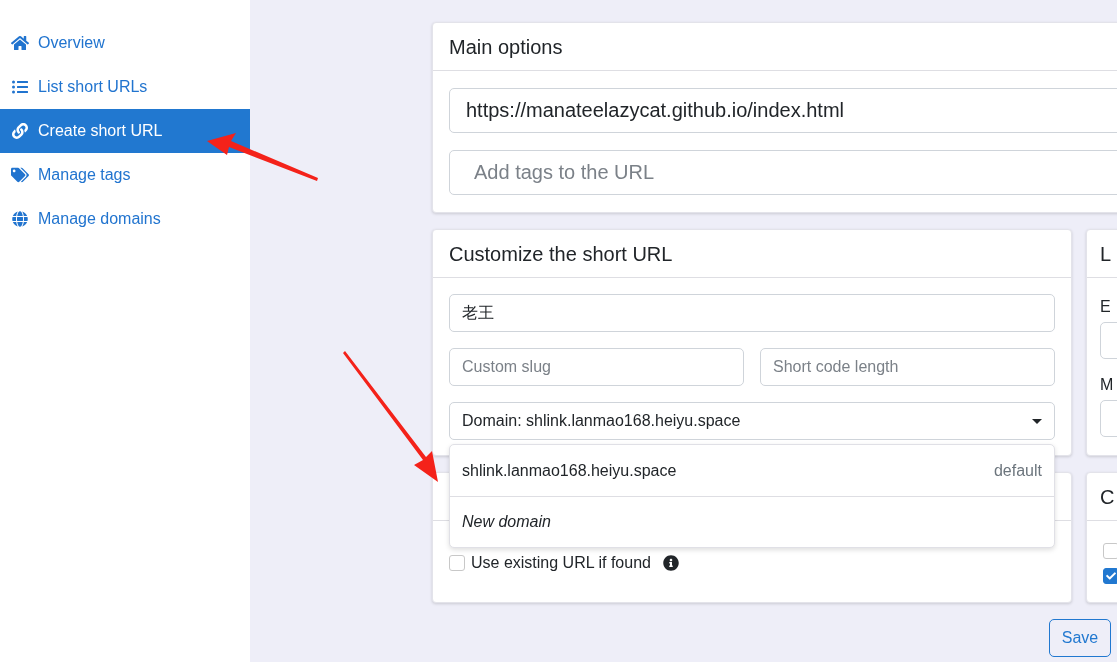 This screenshot has width=1117, height=662. What do you see at coordinates (125, 175) in the screenshot?
I see `sidebar-item: Manage tags` at bounding box center [125, 175].